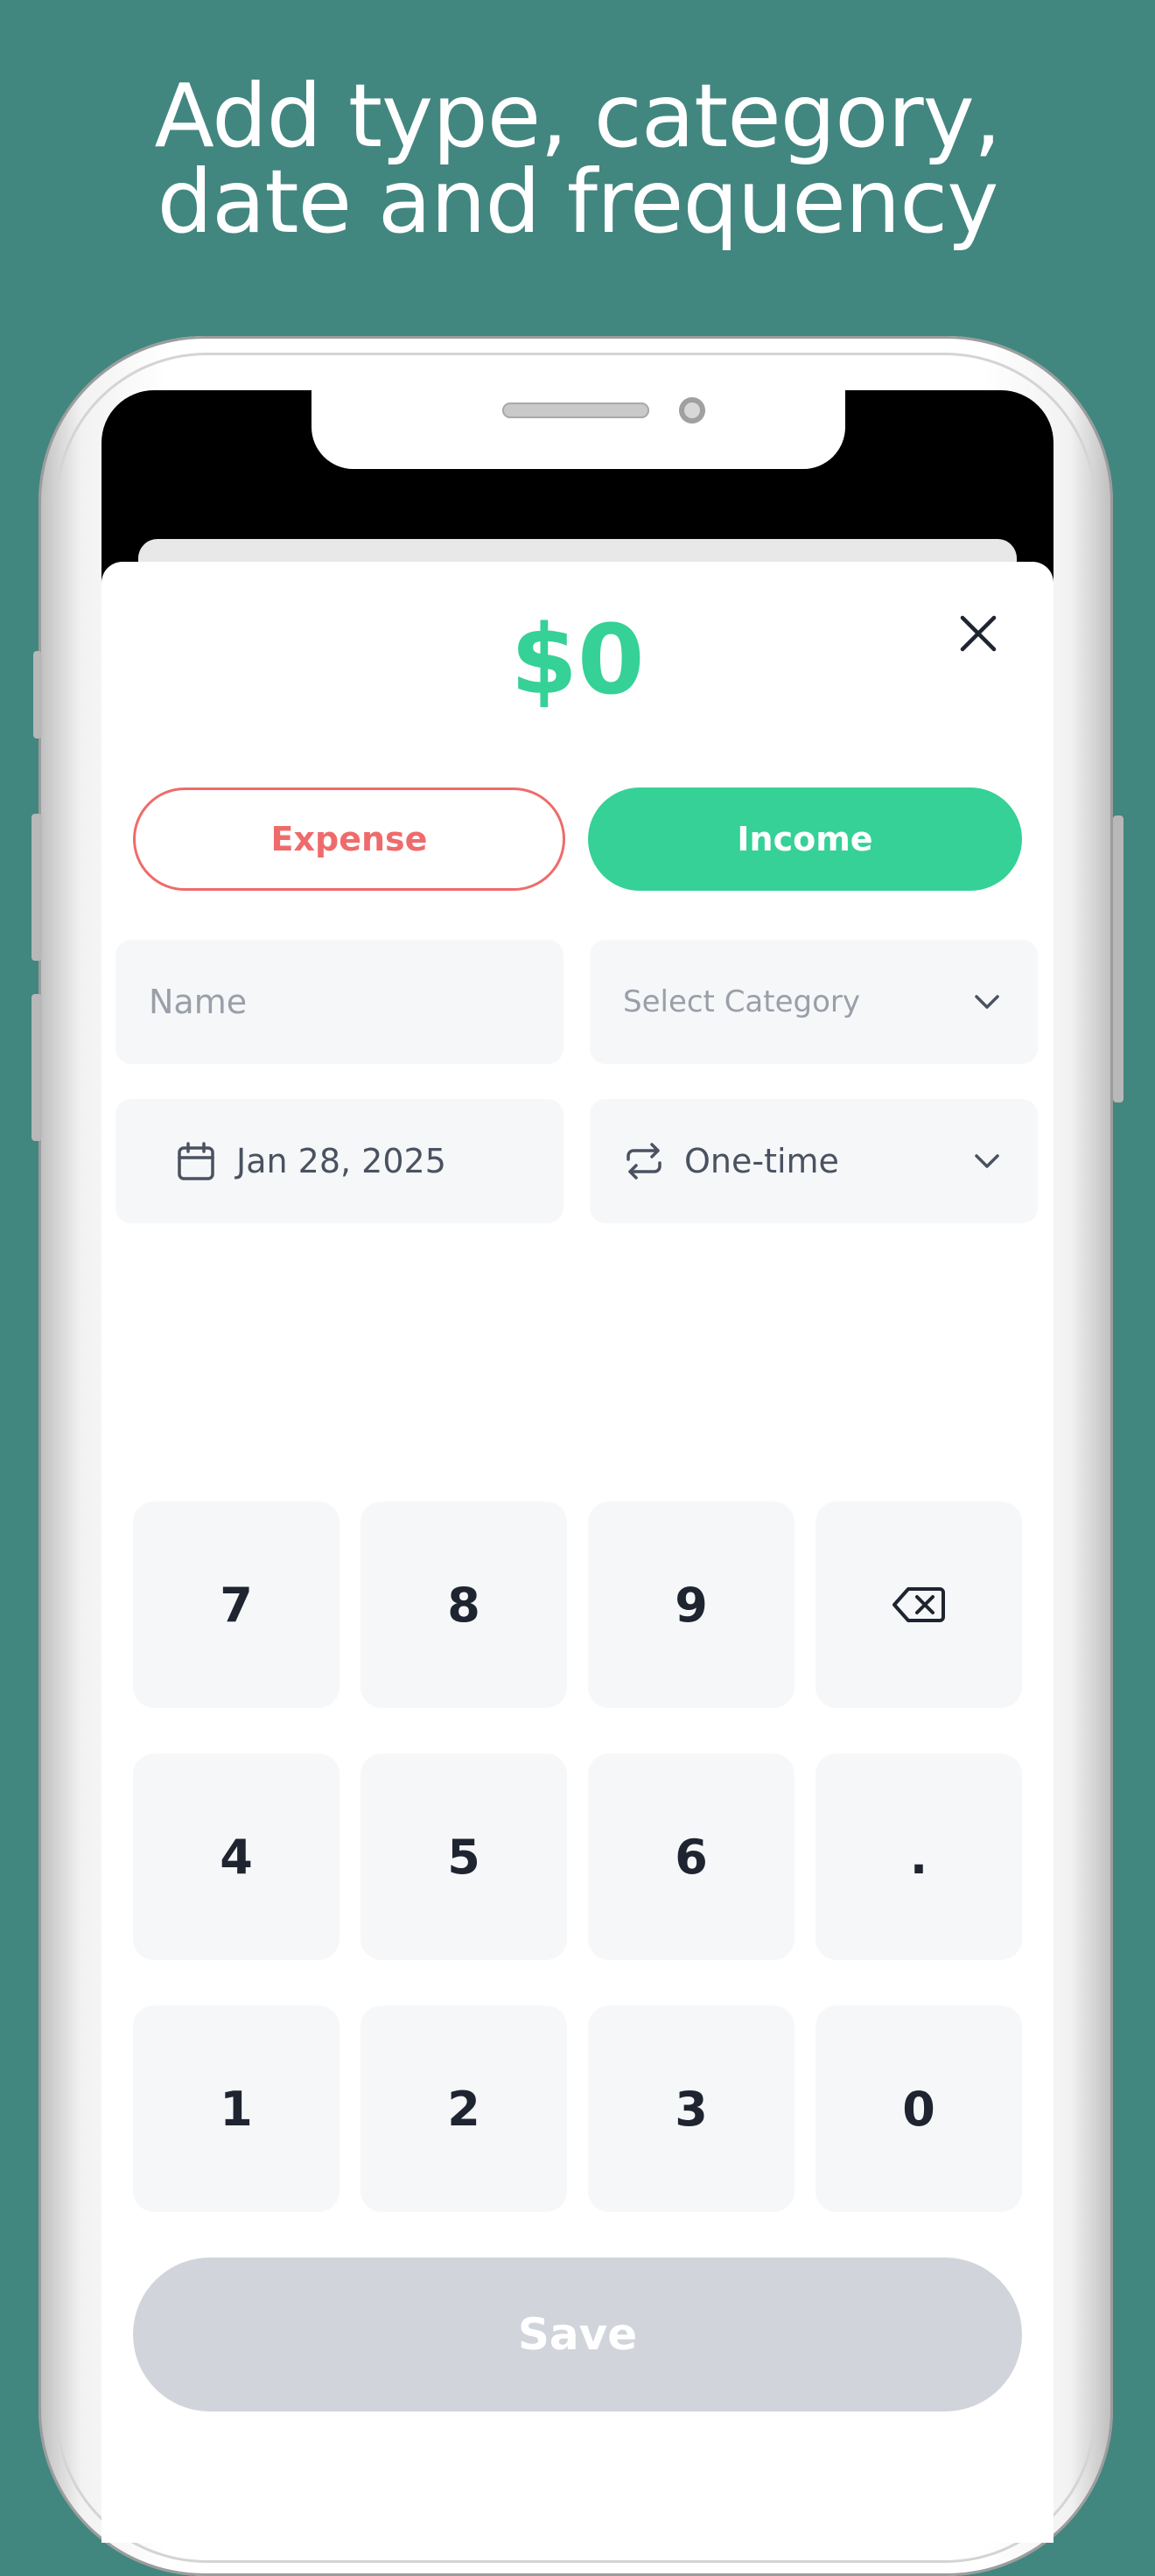  Describe the element at coordinates (236, 1605) in the screenshot. I see `keypad-key-7: 7` at that location.